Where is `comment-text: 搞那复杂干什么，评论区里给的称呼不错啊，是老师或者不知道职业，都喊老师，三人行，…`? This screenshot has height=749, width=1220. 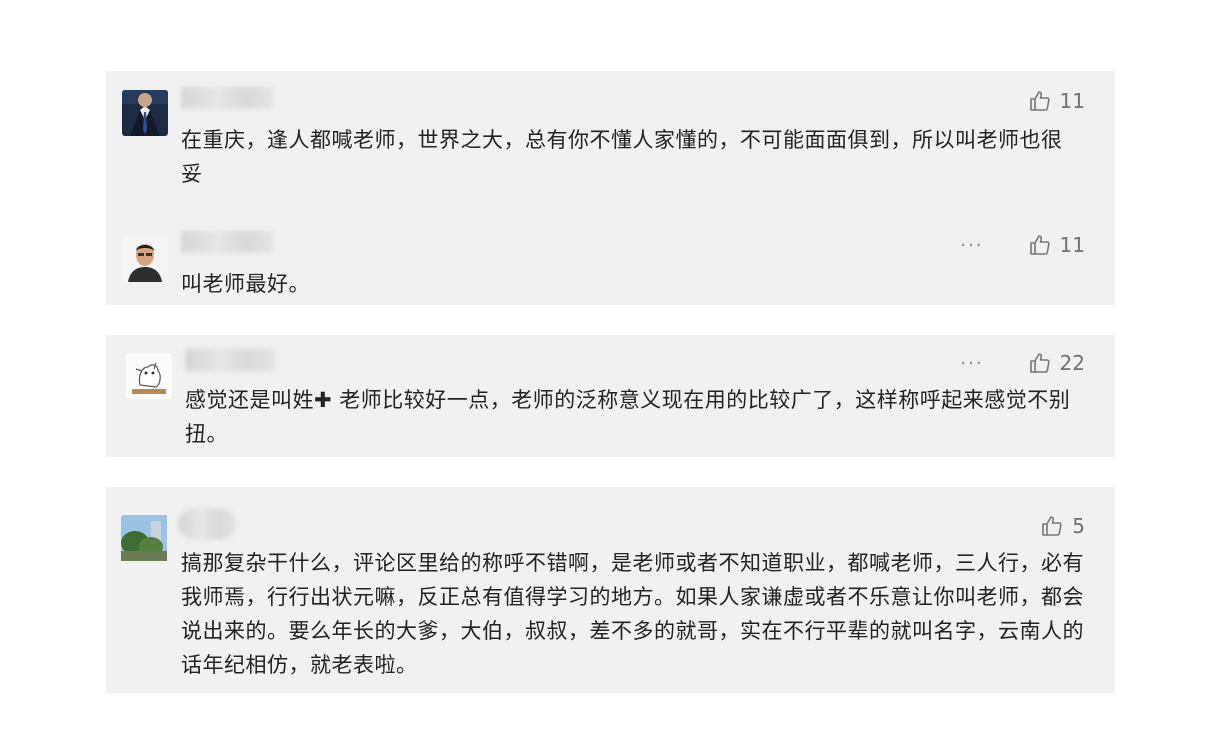
comment-text: 搞那复杂干什么，评论区里给的称呼不错啊，是老师或者不知道职业，都喊老师，三人行，… is located at coordinates (632, 614).